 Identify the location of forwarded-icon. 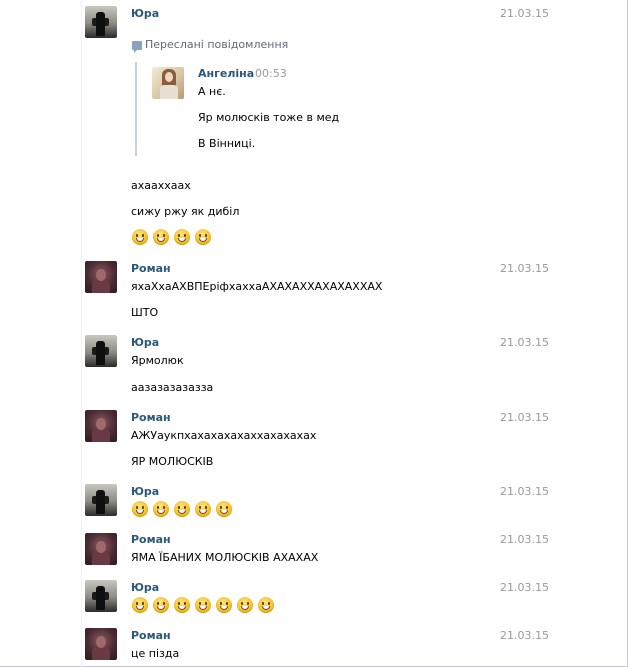
(137, 47).